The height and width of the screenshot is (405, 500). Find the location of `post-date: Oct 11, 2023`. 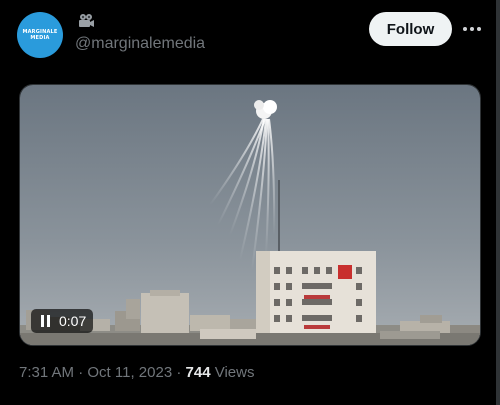

post-date: Oct 11, 2023 is located at coordinates (129, 372).